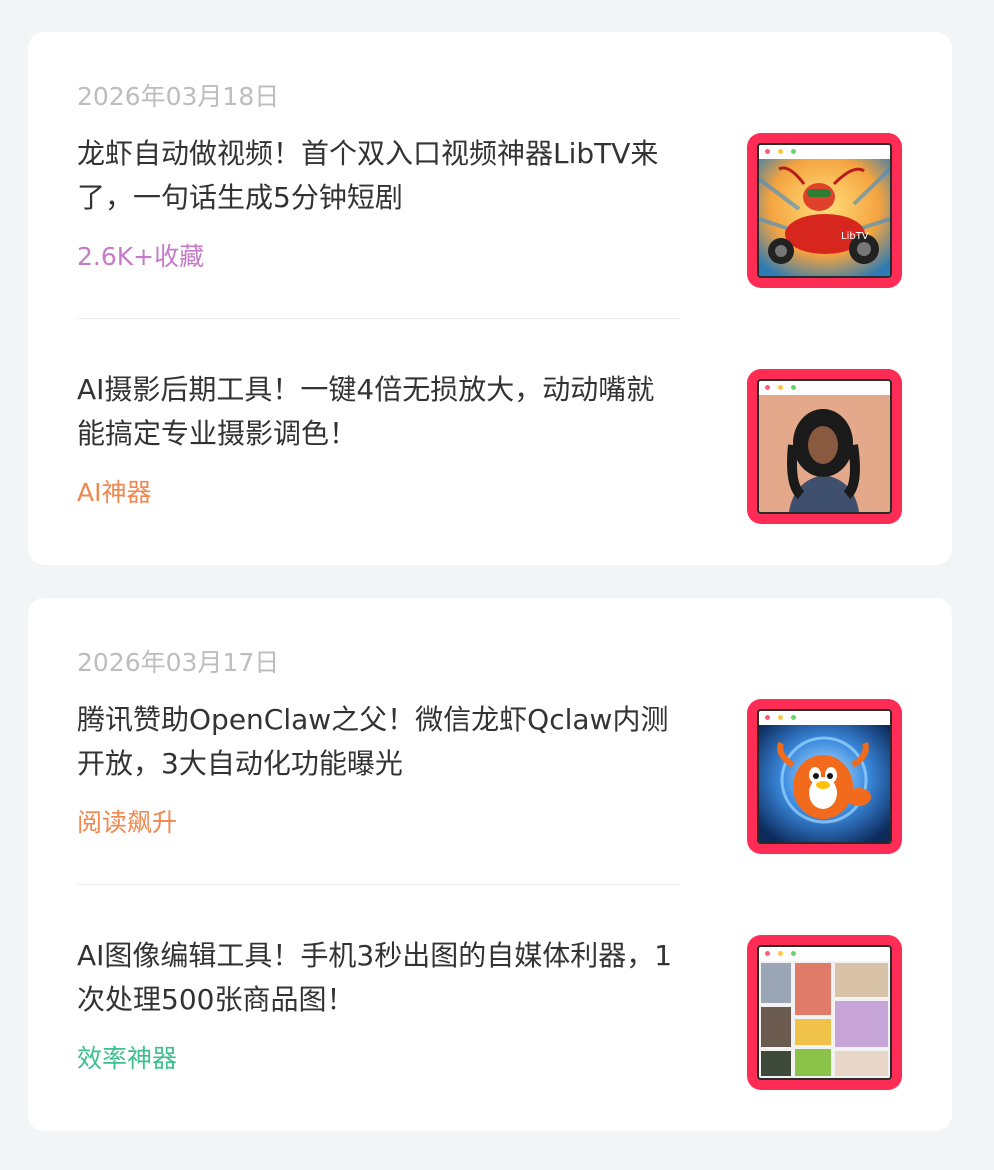  What do you see at coordinates (824, 783) in the screenshot?
I see `lobster-mascot-image` at bounding box center [824, 783].